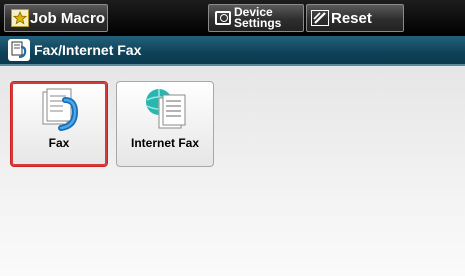 The width and height of the screenshot is (465, 276). I want to click on fax-document-phone-icon, so click(59, 110).